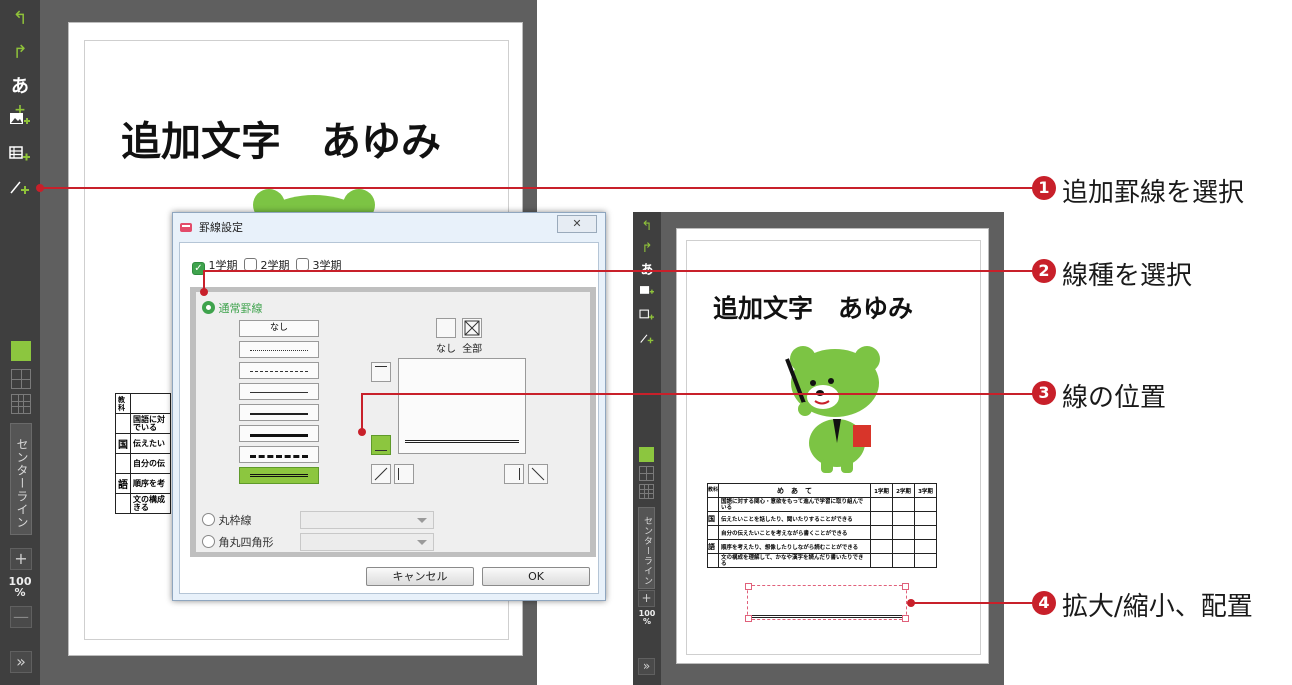  I want to click on line-type-none-button: なし, so click(279, 328).